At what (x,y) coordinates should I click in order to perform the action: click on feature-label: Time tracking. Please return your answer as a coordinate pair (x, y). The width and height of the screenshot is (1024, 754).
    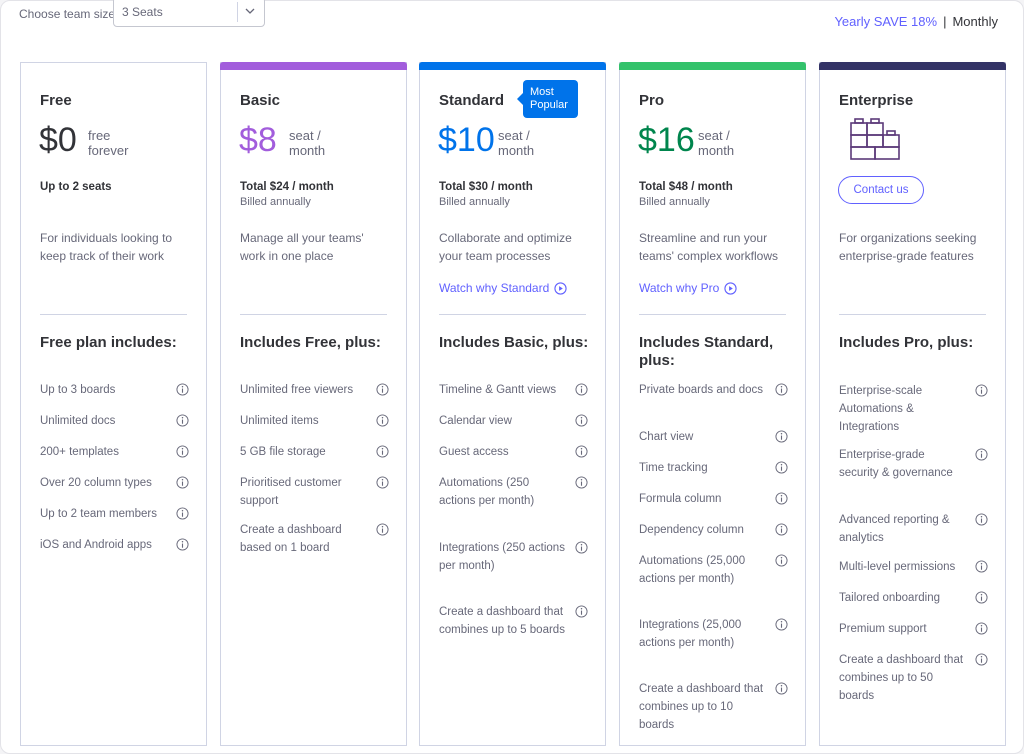
    Looking at the image, I should click on (673, 468).